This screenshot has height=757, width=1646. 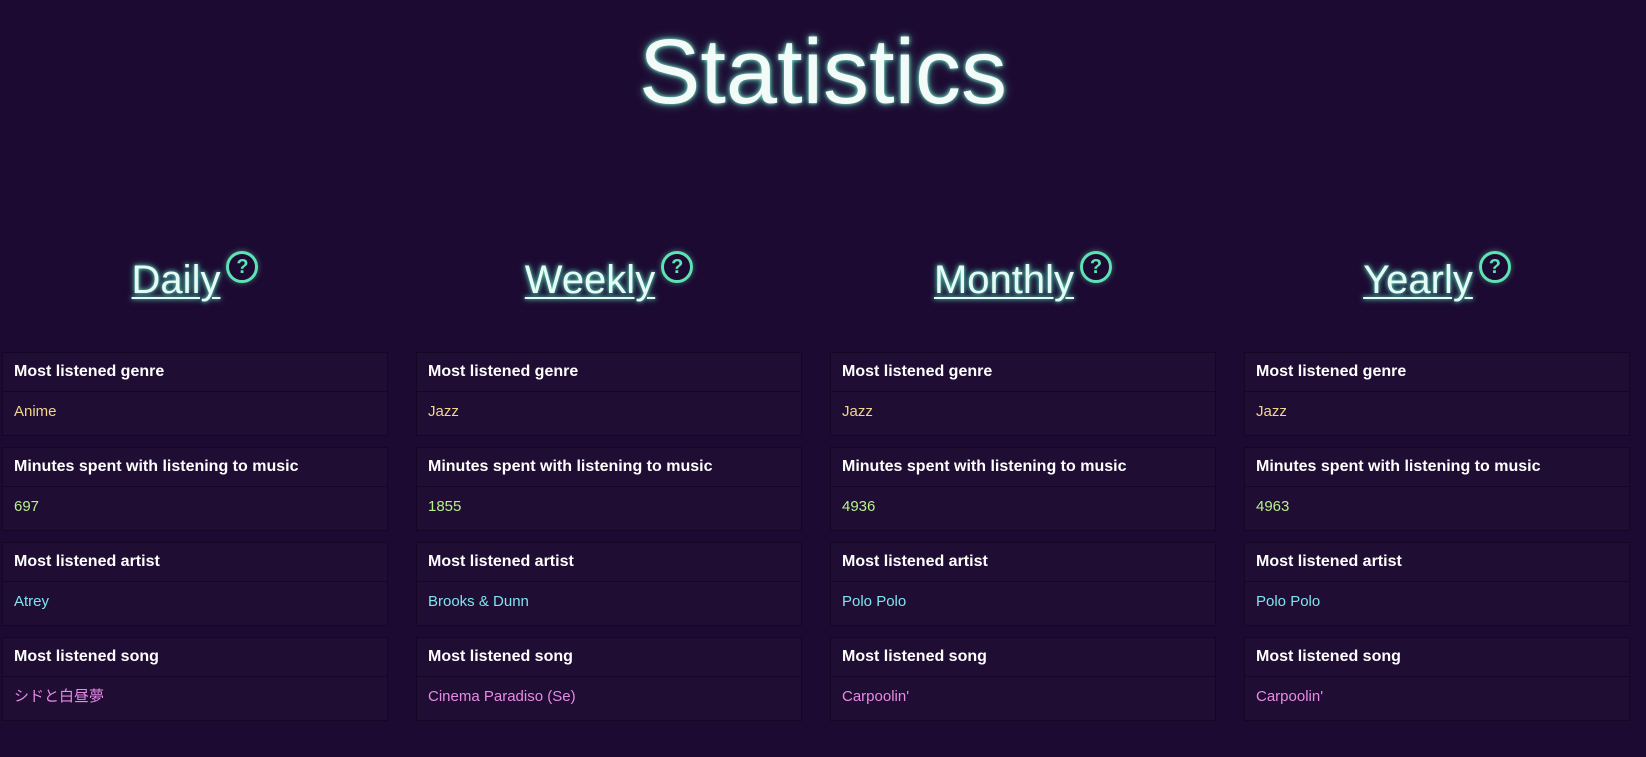 I want to click on stat-value-song: Cinema Paradiso (Se), so click(x=502, y=696).